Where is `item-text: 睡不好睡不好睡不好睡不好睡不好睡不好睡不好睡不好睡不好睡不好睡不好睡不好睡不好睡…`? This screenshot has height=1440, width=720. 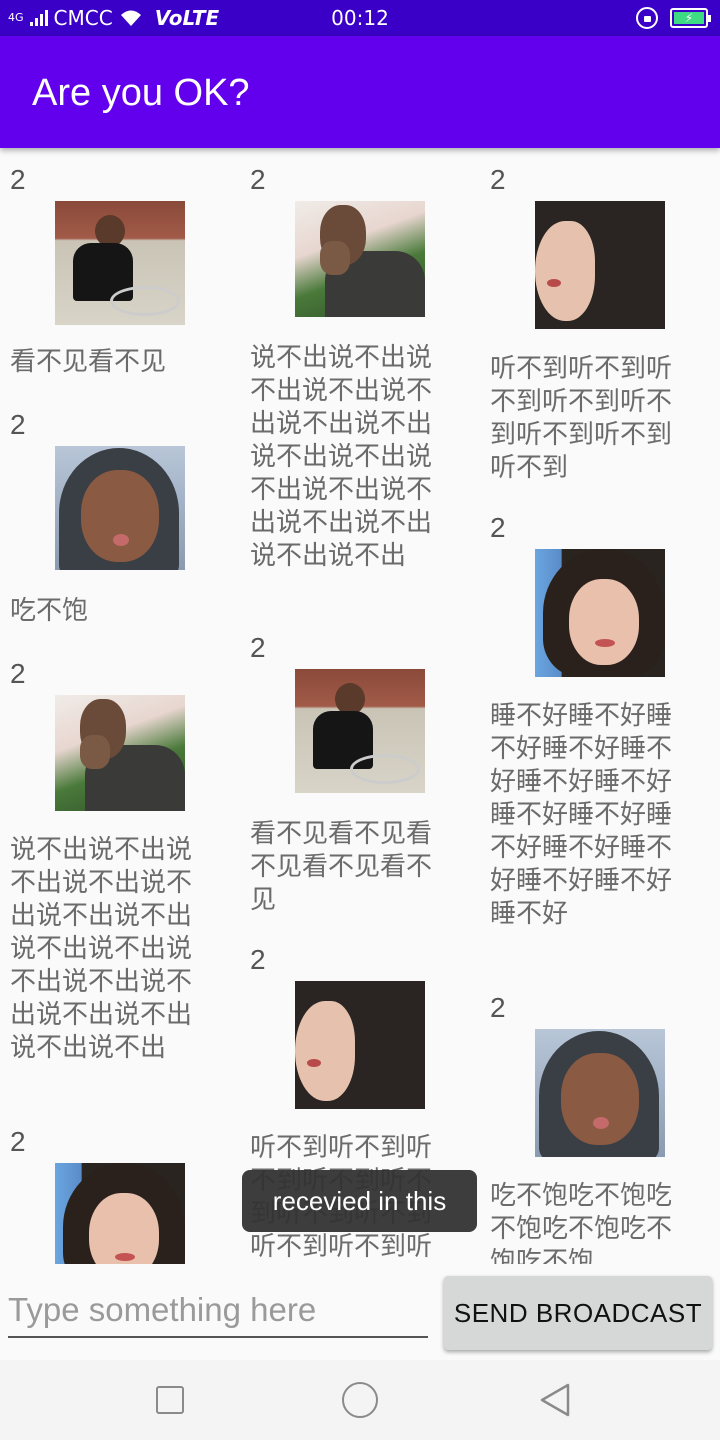
item-text: 睡不好睡不好睡不好睡不好睡不好睡不好睡不好睡不好睡不好睡不好睡不好睡不好睡不好睡… is located at coordinates (581, 815).